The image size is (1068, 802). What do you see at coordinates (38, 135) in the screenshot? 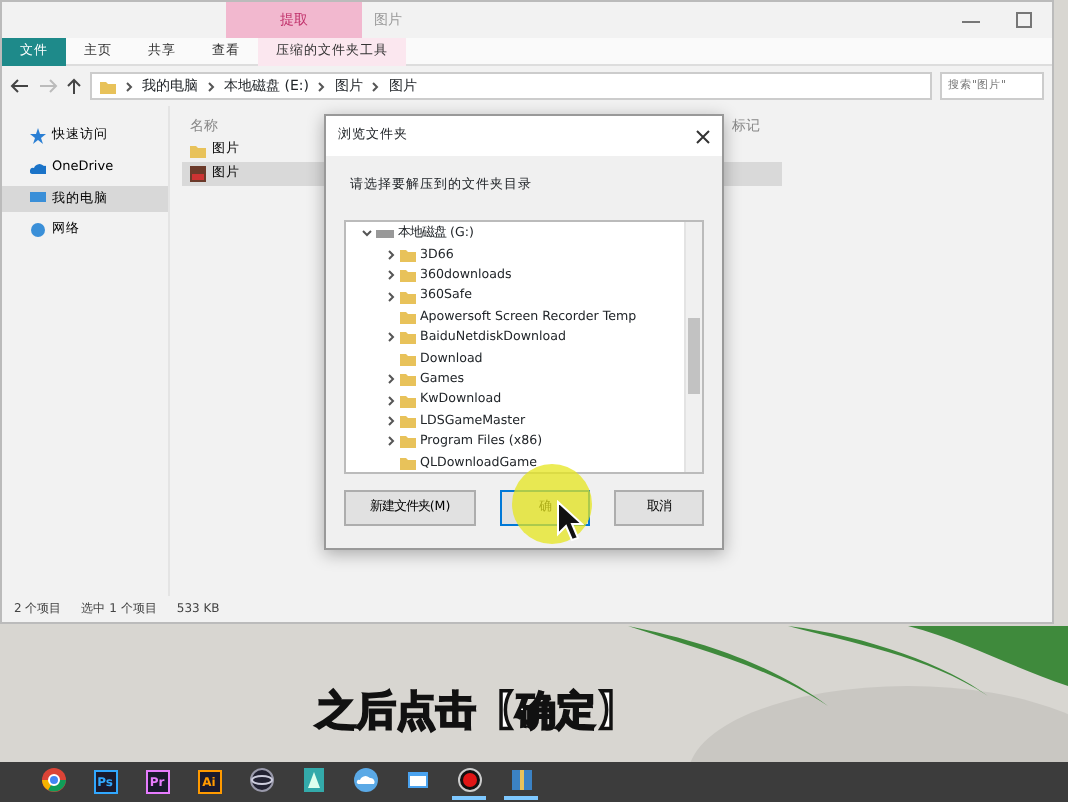
I see `star-icon` at bounding box center [38, 135].